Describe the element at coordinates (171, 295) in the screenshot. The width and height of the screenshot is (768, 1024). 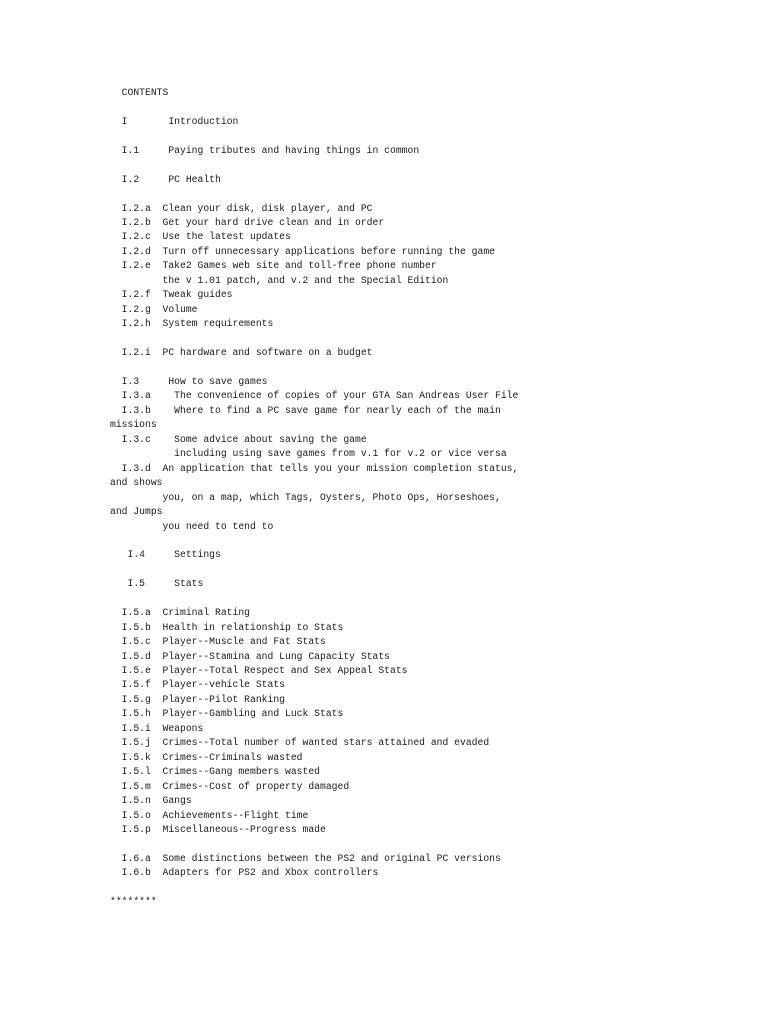
I see `contents-entry: I.2.f Tweak guides` at that location.